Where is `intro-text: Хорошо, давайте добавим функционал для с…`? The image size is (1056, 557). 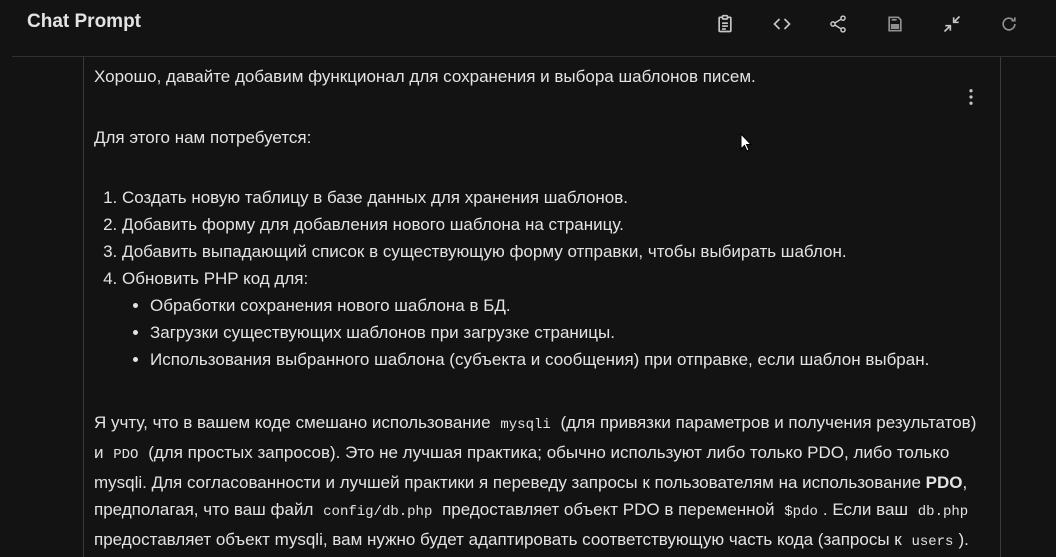 intro-text: Хорошо, давайте добавим функционал для с… is located at coordinates (425, 76).